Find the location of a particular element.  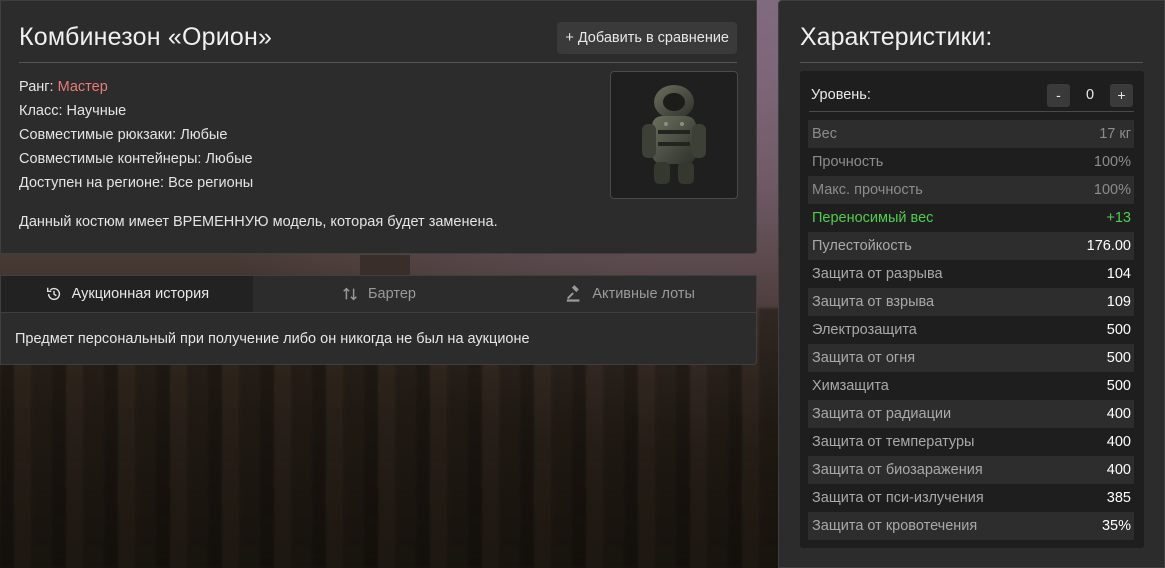

stat-value: 104 is located at coordinates (1118, 274).